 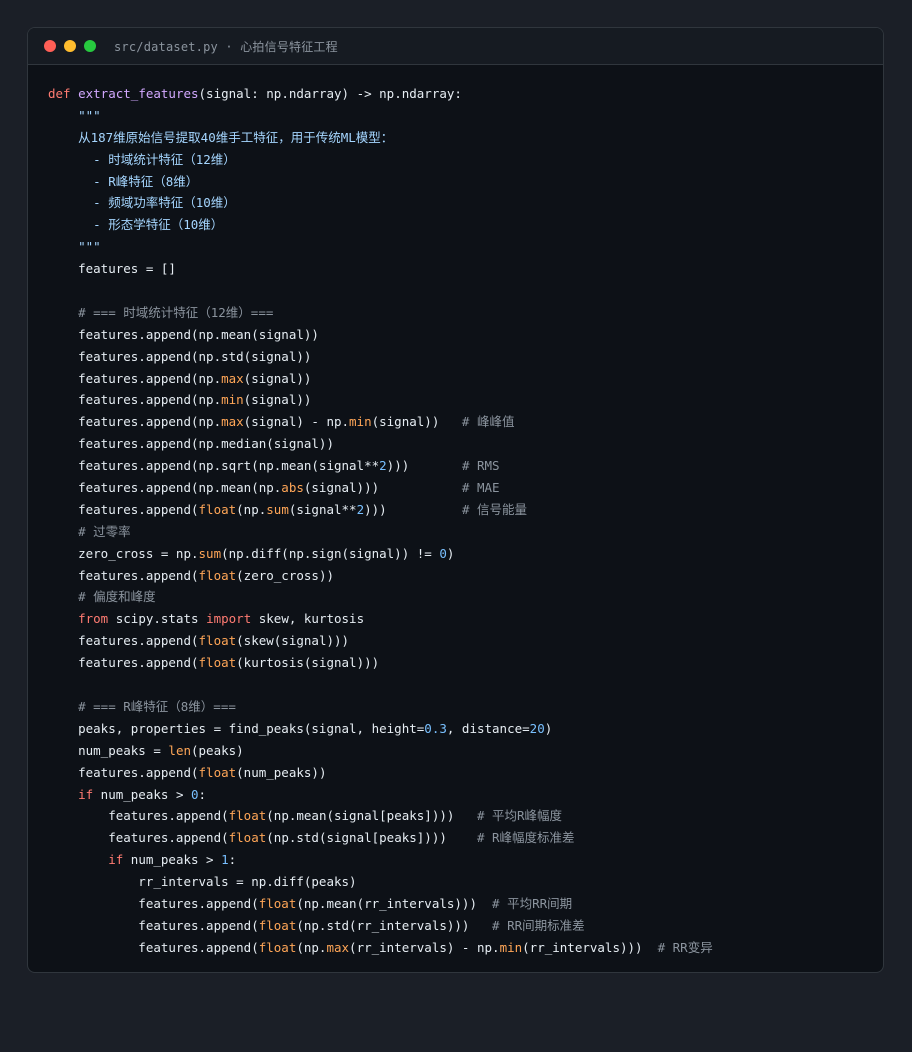 What do you see at coordinates (293, 641) in the screenshot?
I see `code-token: (skew(signal)))` at bounding box center [293, 641].